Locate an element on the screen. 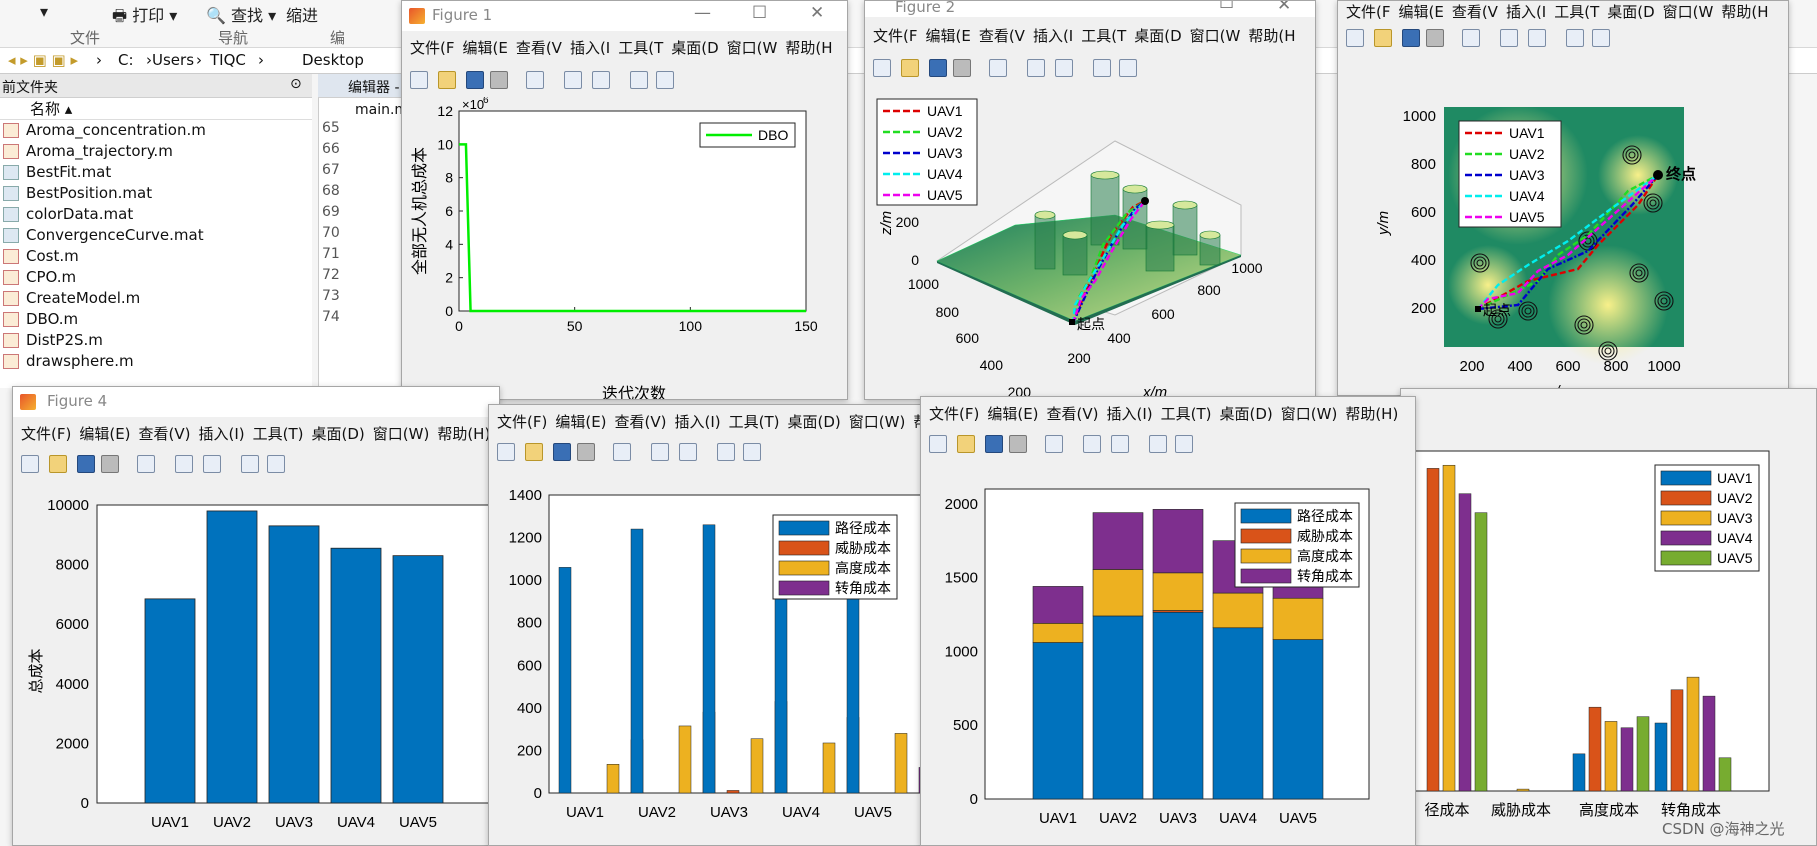 The height and width of the screenshot is (846, 1817). file-list-item: DBO.m is located at coordinates (156, 319).